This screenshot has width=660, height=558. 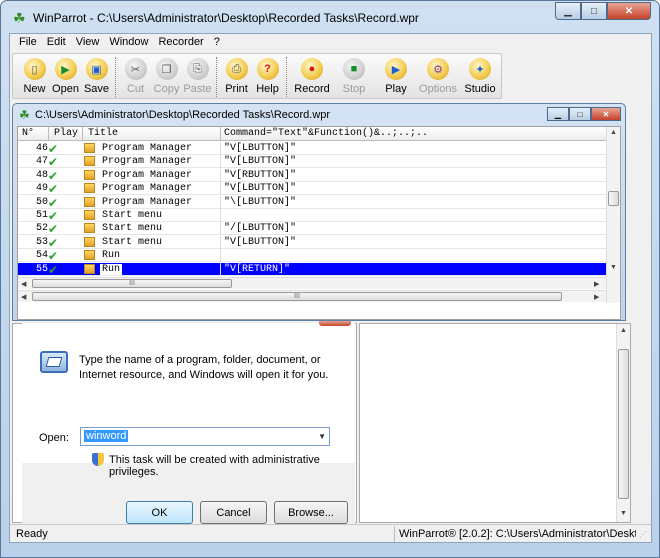 What do you see at coordinates (312, 229) in the screenshot?
I see `table-row: 52 ✔ Start menu "/[LBUTTON]"` at bounding box center [312, 229].